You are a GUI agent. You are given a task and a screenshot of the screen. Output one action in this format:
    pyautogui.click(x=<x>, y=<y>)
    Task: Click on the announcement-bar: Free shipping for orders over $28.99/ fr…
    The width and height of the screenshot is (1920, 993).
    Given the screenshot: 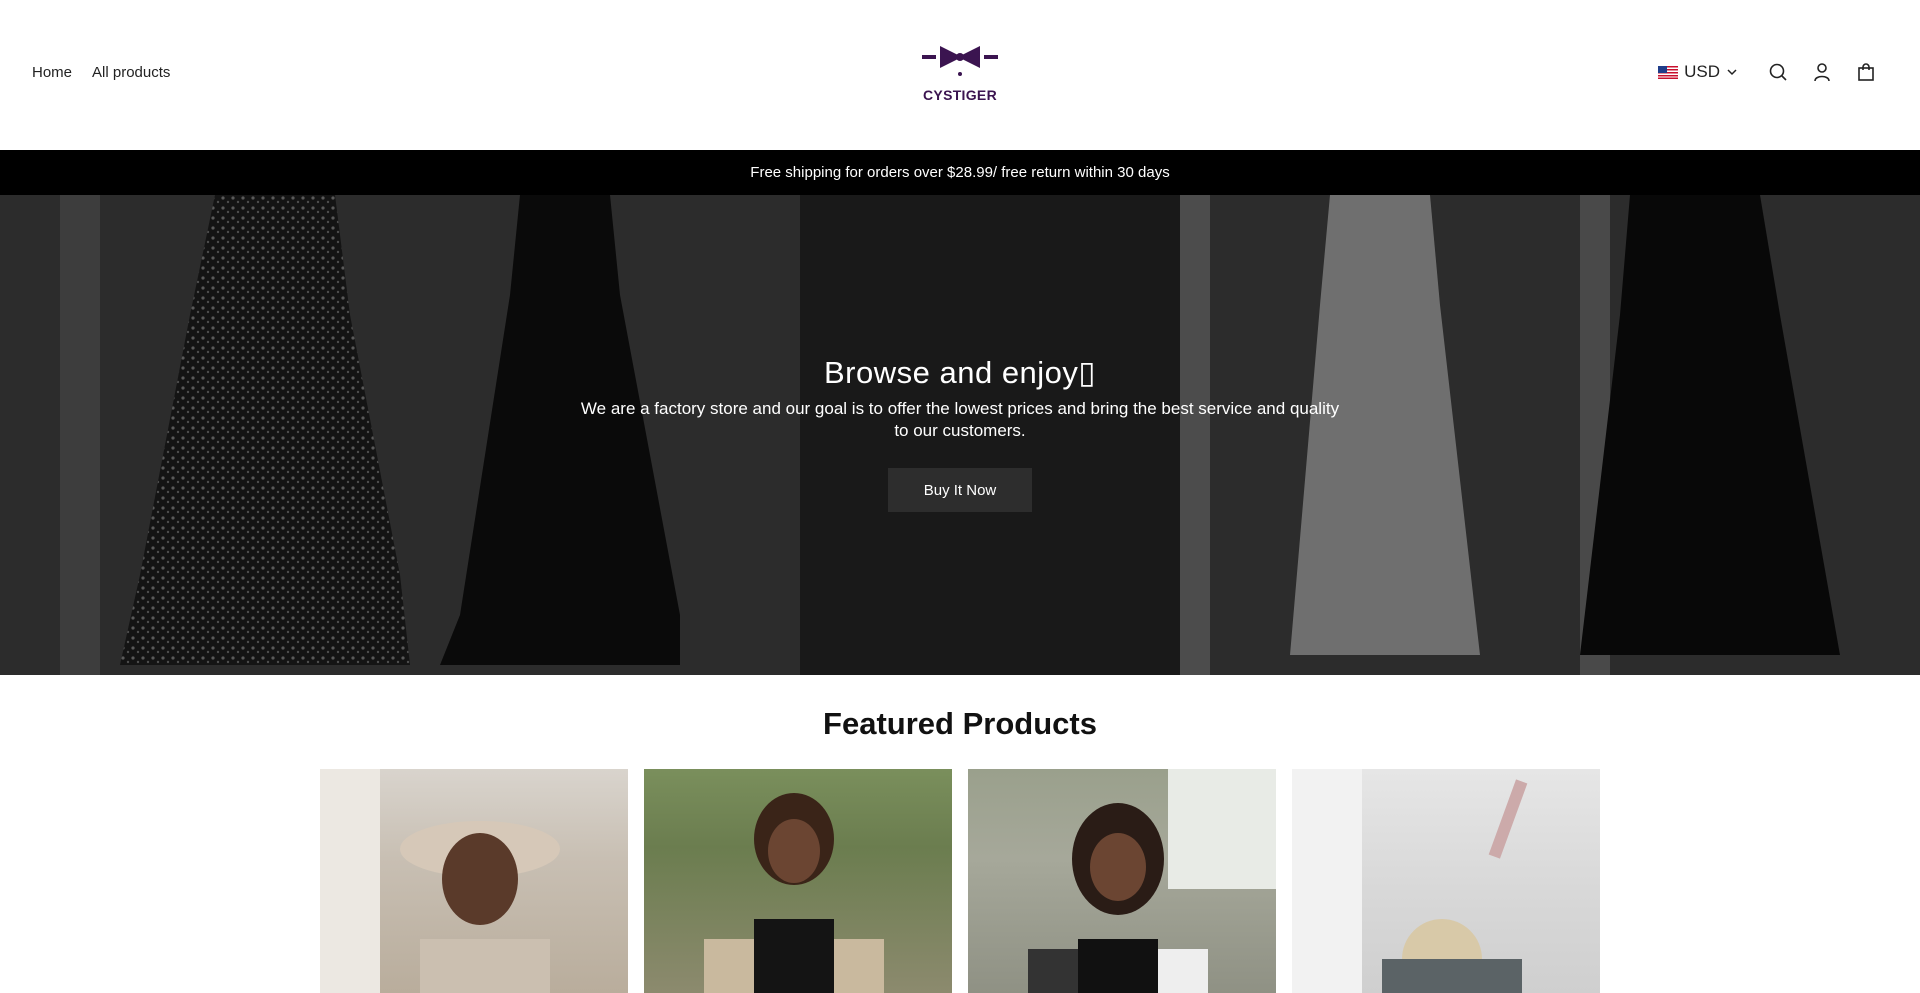 What is the action you would take?
    pyautogui.click(x=960, y=172)
    